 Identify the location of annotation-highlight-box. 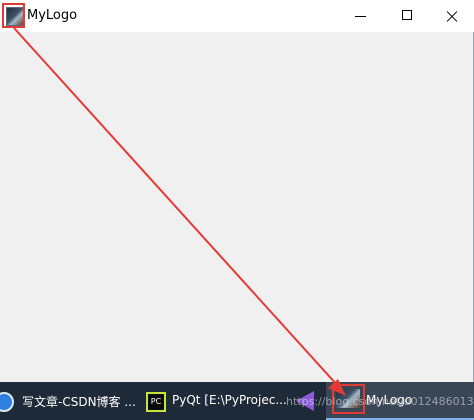
(13, 15).